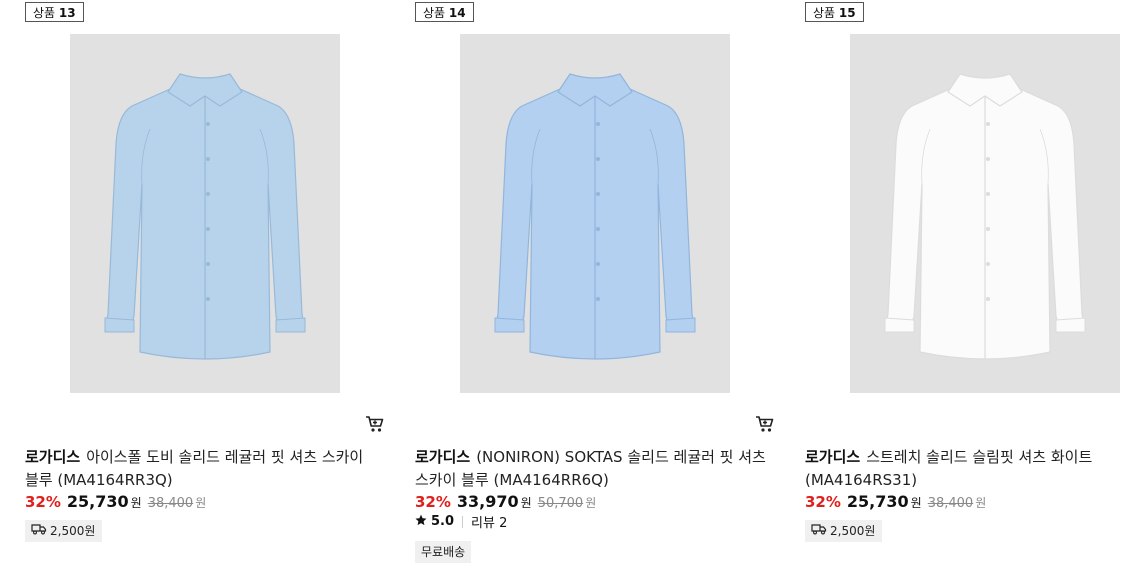  What do you see at coordinates (443, 552) in the screenshot?
I see `free-shipping-badge: 무료배송` at bounding box center [443, 552].